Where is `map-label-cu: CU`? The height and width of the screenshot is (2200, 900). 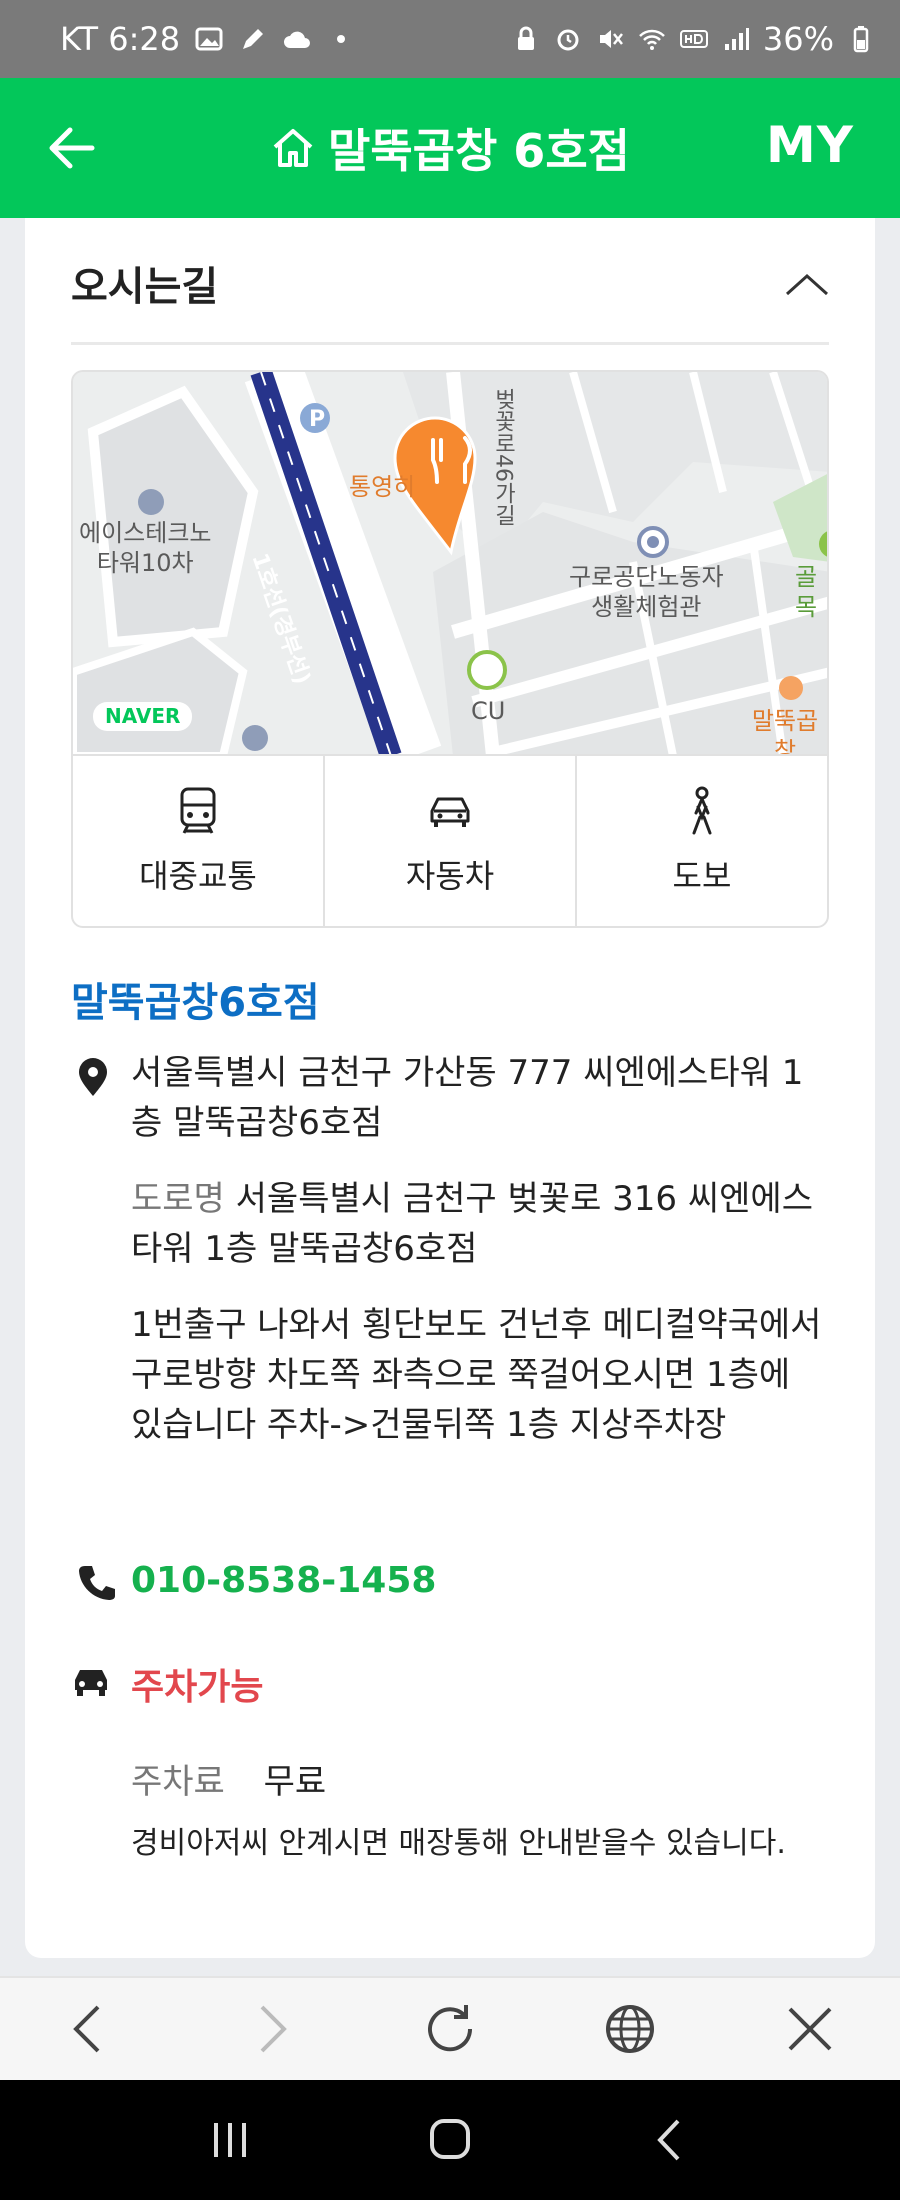
map-label-cu: CU is located at coordinates (488, 711).